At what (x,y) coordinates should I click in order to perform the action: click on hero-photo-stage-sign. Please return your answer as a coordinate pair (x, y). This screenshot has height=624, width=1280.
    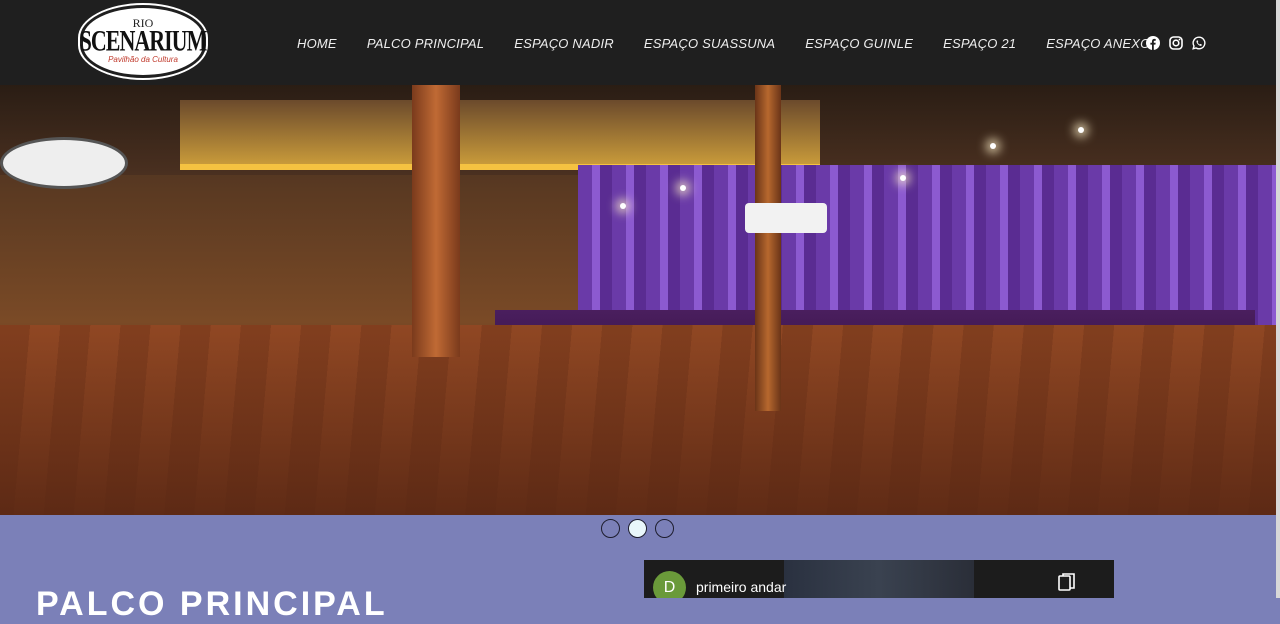
    Looking at the image, I should click on (786, 218).